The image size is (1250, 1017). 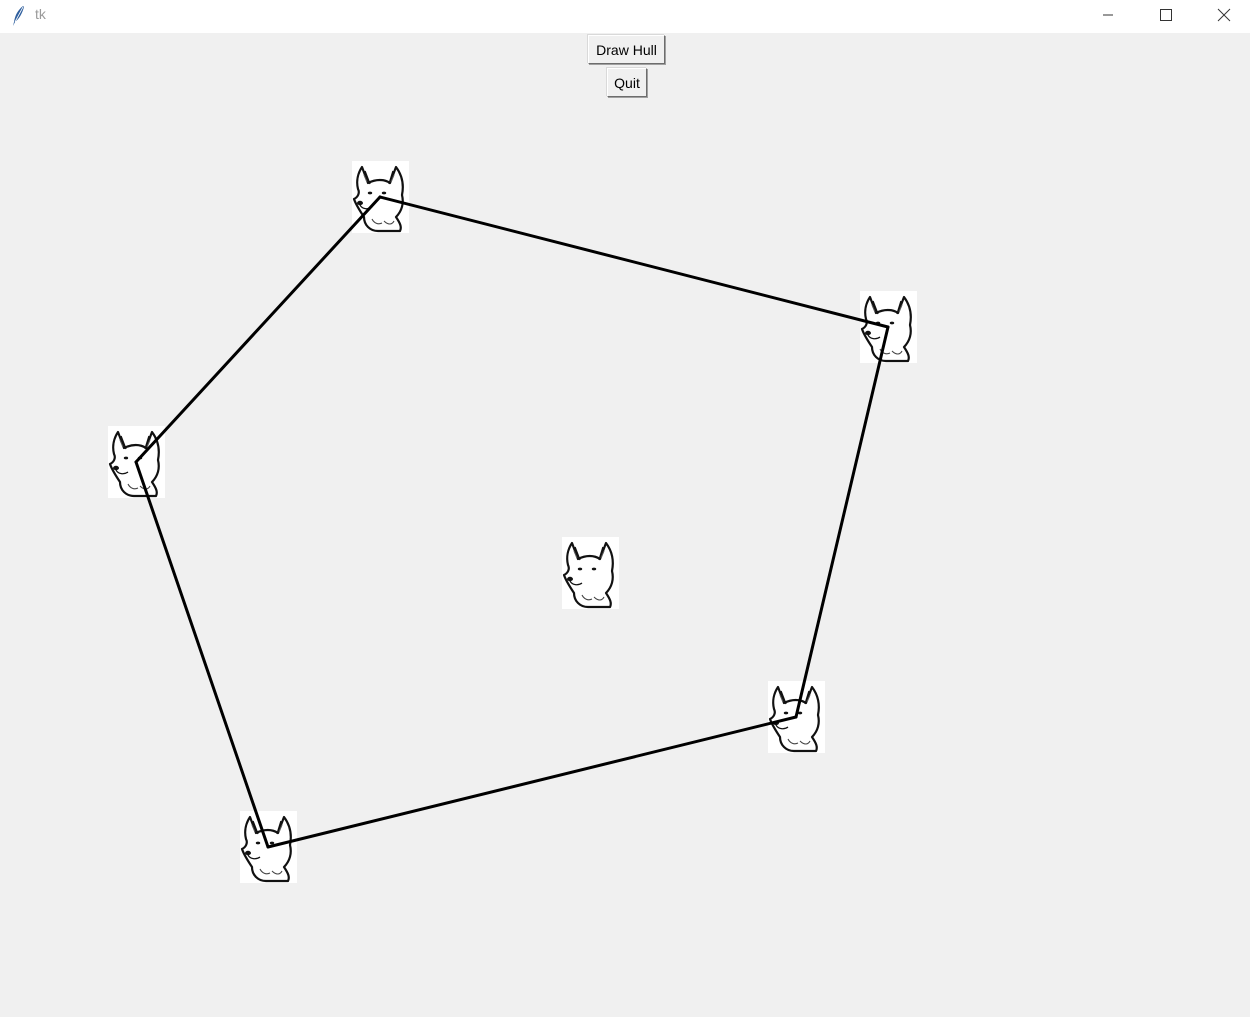 I want to click on close-icon, so click(x=1224, y=15).